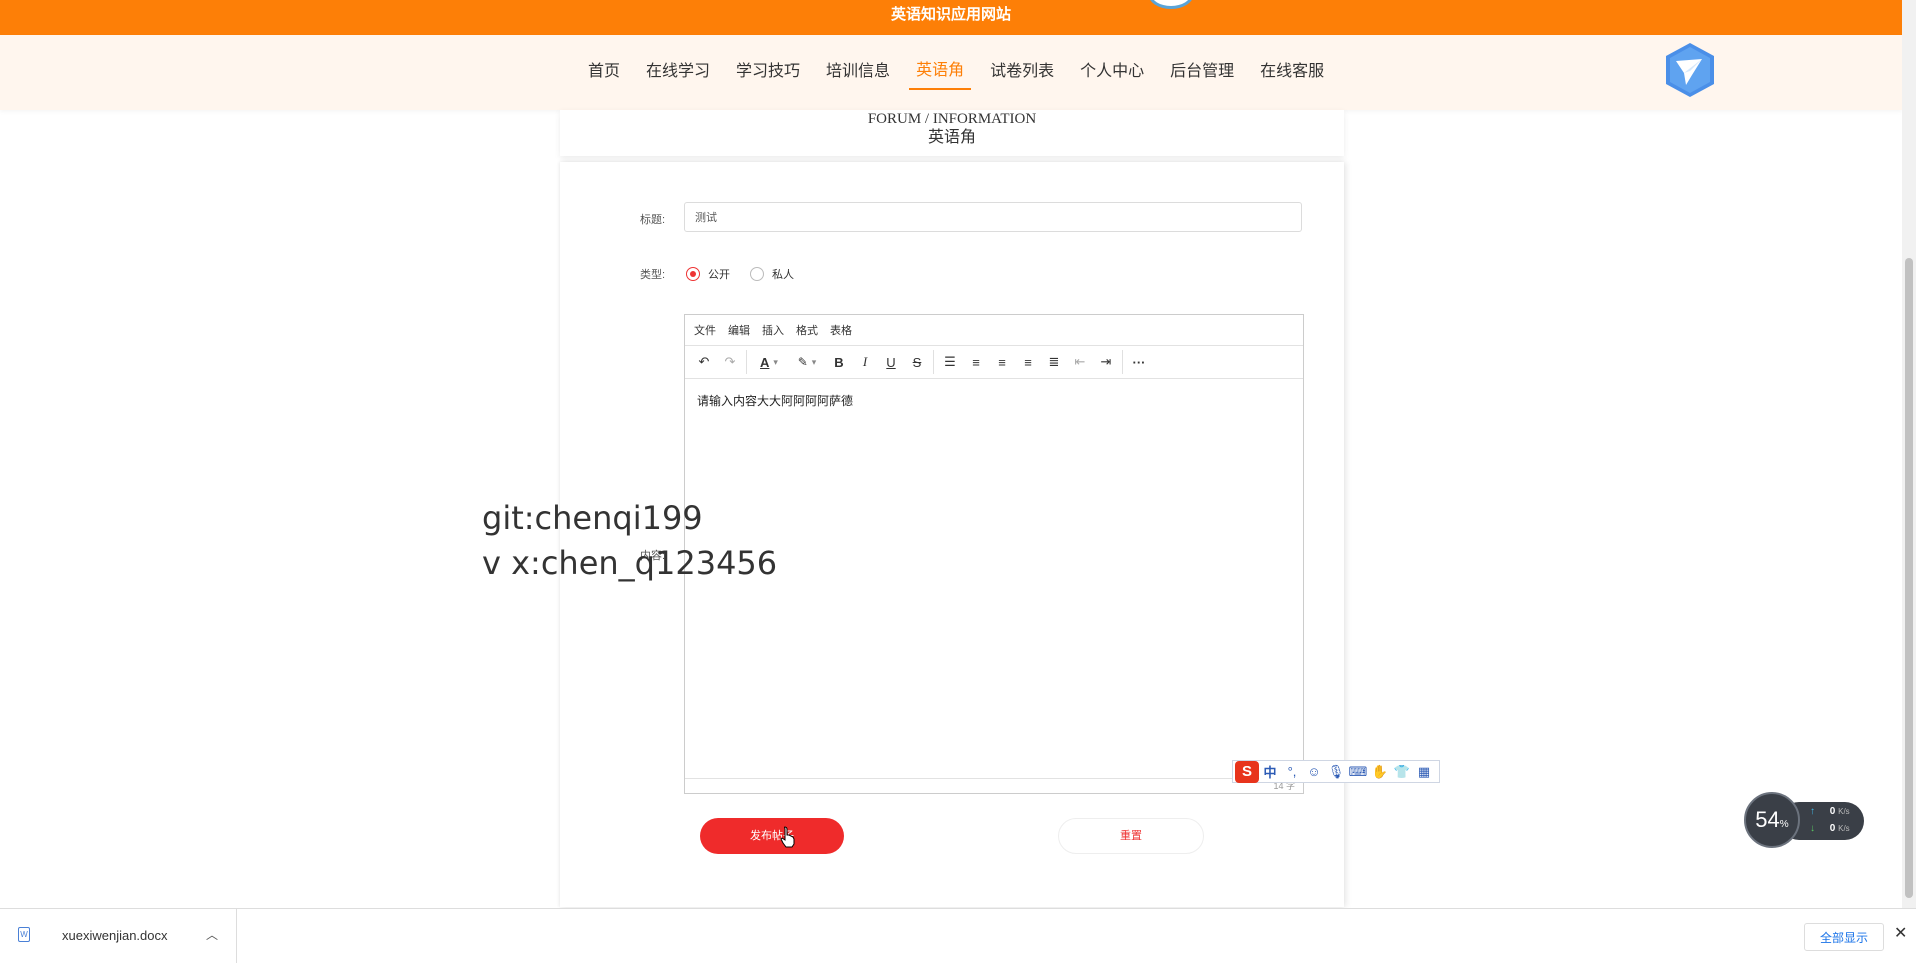 The height and width of the screenshot is (963, 1916). What do you see at coordinates (24, 934) in the screenshot?
I see `word-file-icon: W` at bounding box center [24, 934].